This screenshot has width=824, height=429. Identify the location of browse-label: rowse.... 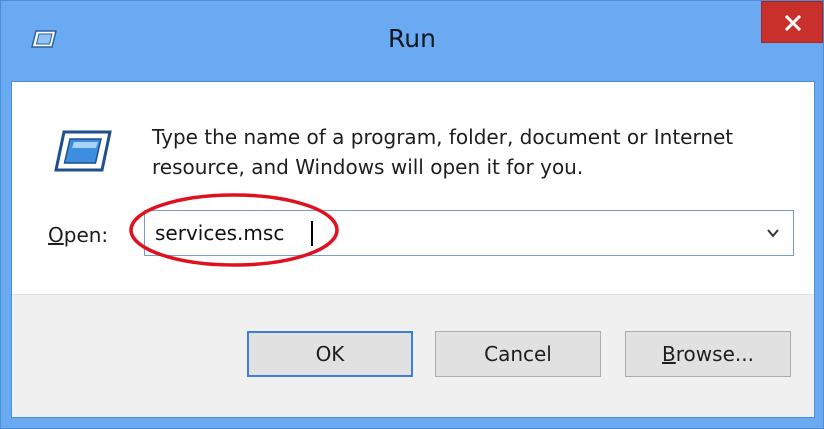
(714, 354).